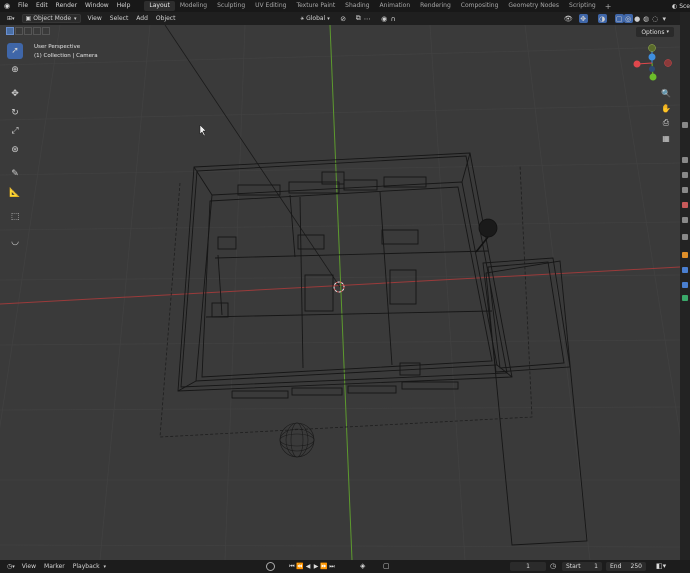  Describe the element at coordinates (367, 18) in the screenshot. I see `snap-target-icon: ⋯` at that location.